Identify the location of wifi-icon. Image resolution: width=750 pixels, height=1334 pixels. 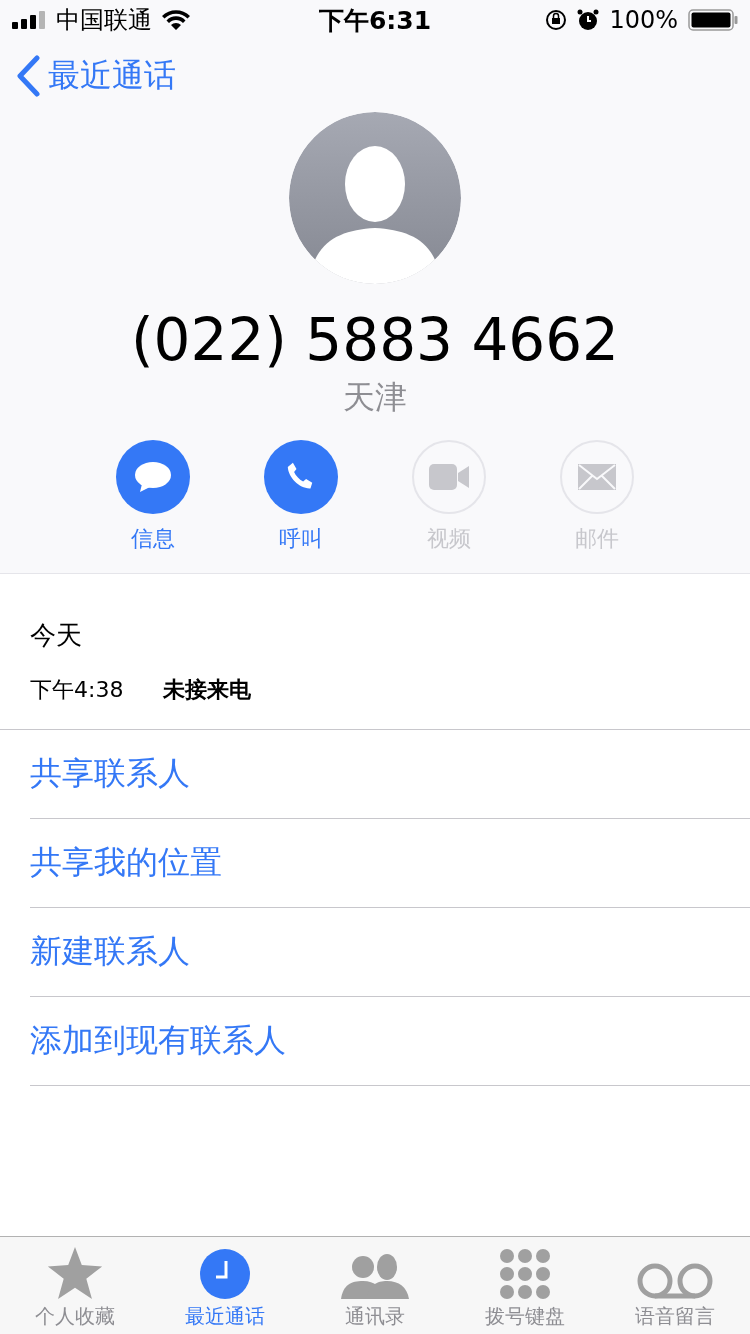
(176, 20).